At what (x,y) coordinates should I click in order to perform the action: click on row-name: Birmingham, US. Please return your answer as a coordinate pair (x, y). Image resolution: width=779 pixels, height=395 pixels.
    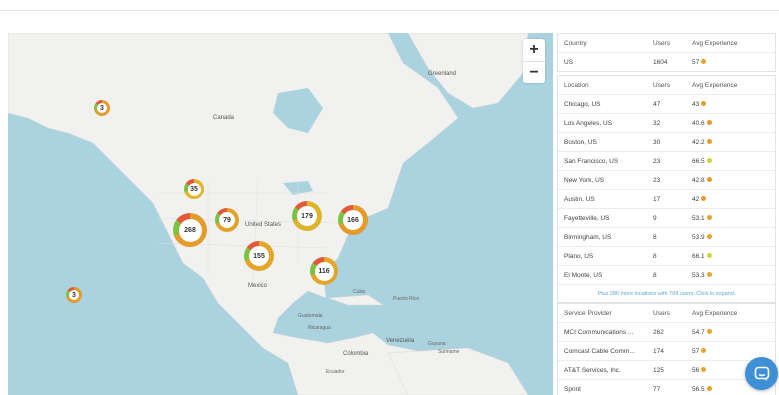
    Looking at the image, I should click on (588, 237).